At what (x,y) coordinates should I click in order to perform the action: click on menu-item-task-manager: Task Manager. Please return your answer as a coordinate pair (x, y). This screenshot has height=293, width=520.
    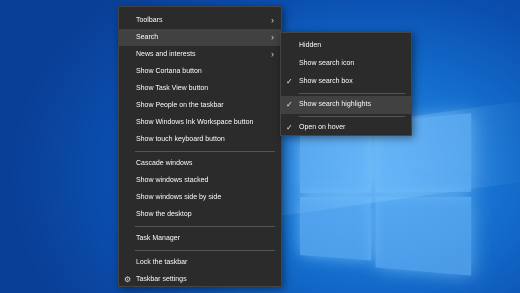
    Looking at the image, I should click on (200, 238).